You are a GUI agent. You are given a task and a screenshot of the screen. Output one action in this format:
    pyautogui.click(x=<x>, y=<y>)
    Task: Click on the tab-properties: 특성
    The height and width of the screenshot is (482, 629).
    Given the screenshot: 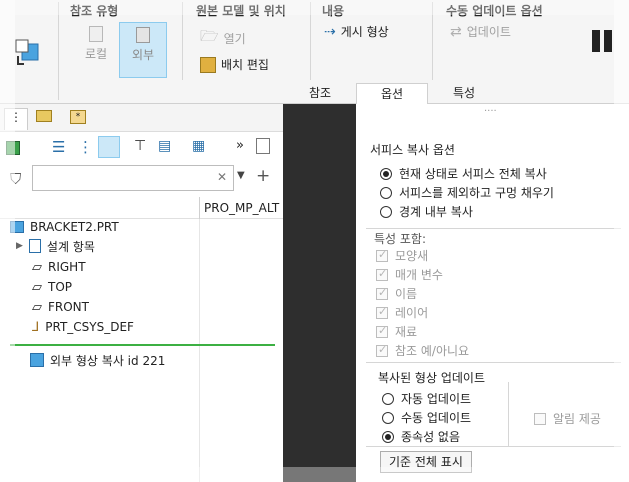 What is the action you would take?
    pyautogui.click(x=464, y=93)
    